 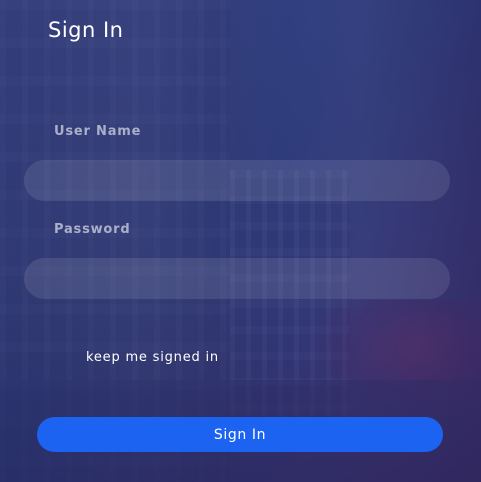 I want to click on keep-signed-in-checkbox, so click(x=70, y=357).